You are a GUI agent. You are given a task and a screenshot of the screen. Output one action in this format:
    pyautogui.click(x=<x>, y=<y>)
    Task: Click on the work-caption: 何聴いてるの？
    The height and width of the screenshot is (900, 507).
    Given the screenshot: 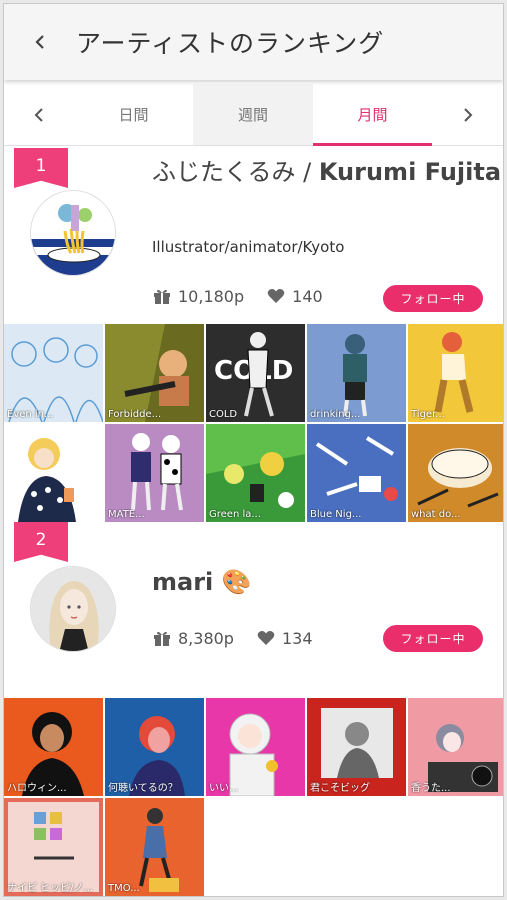 What is the action you would take?
    pyautogui.click(x=143, y=788)
    